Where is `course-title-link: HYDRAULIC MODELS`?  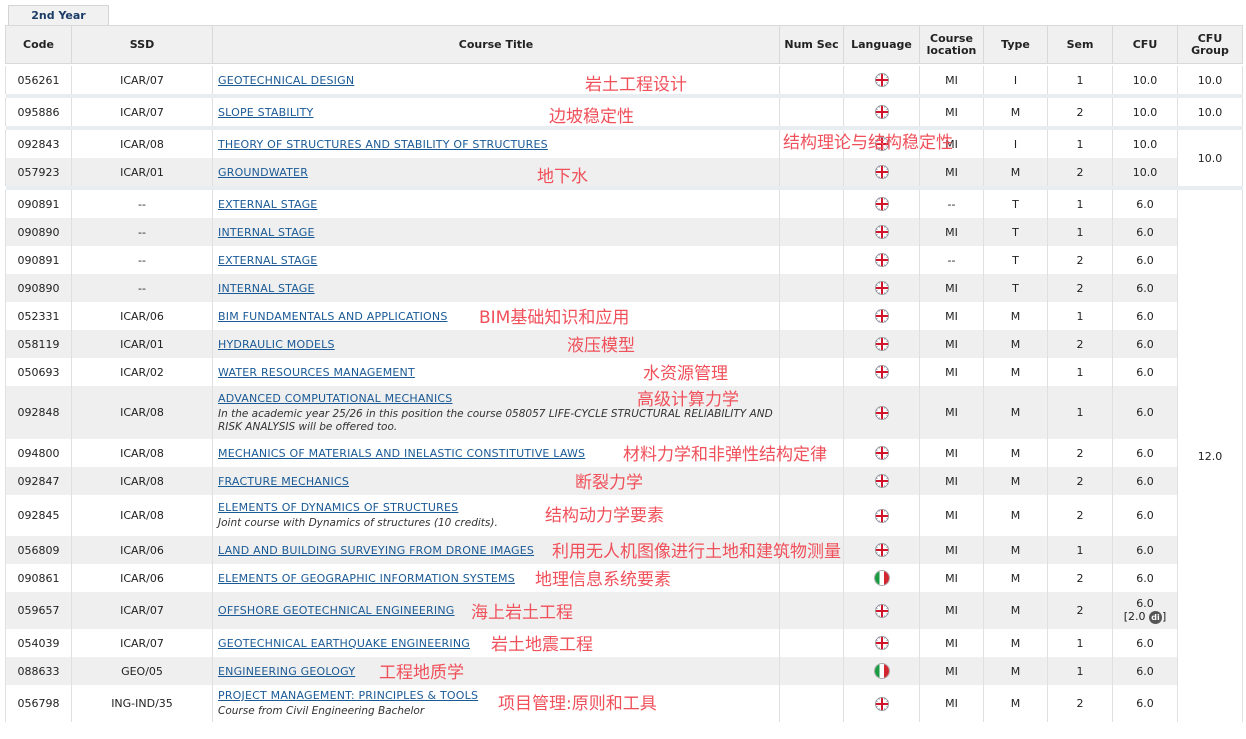
course-title-link: HYDRAULIC MODELS is located at coordinates (276, 344).